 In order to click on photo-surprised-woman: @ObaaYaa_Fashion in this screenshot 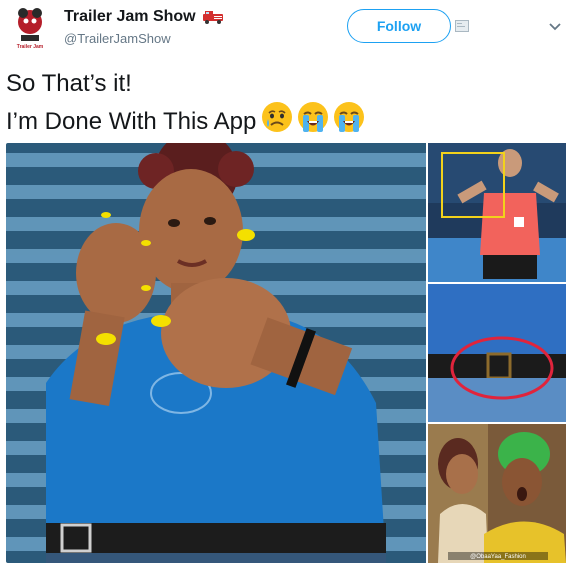, I will do `click(497, 493)`.